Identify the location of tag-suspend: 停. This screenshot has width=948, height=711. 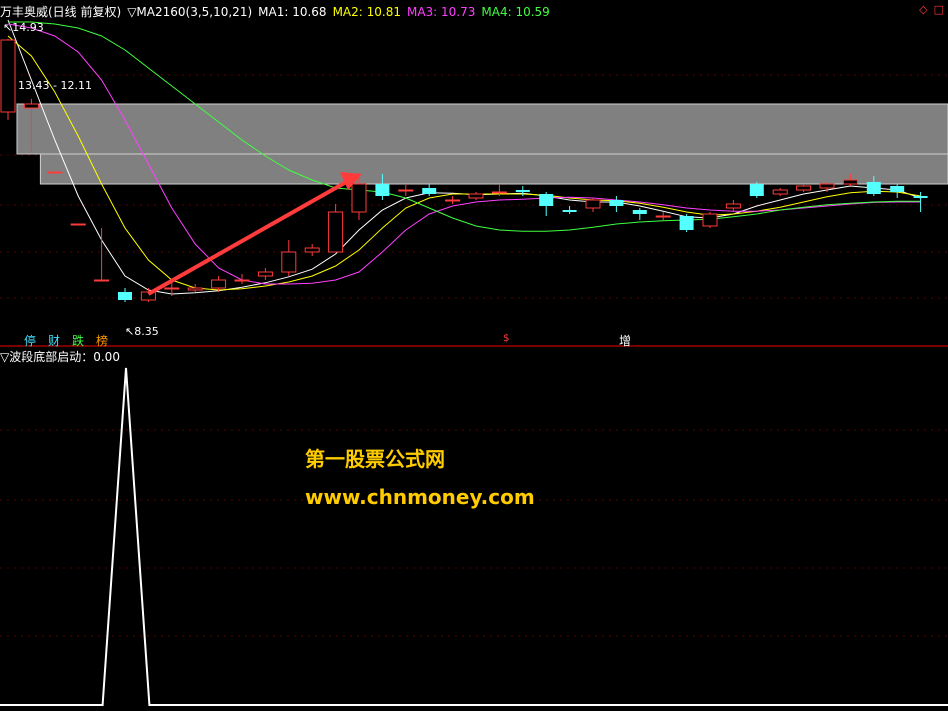
(30, 340).